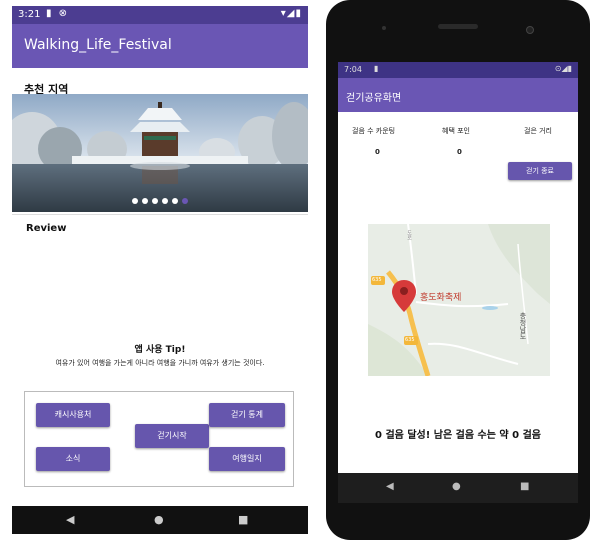 The width and height of the screenshot is (591, 540). What do you see at coordinates (441, 298) in the screenshot?
I see `place-label: 홍도화축제` at bounding box center [441, 298].